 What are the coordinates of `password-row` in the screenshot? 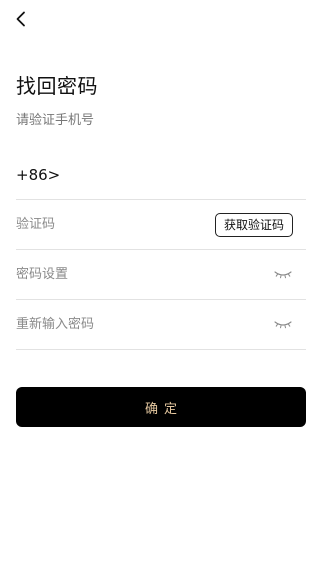 It's located at (161, 275).